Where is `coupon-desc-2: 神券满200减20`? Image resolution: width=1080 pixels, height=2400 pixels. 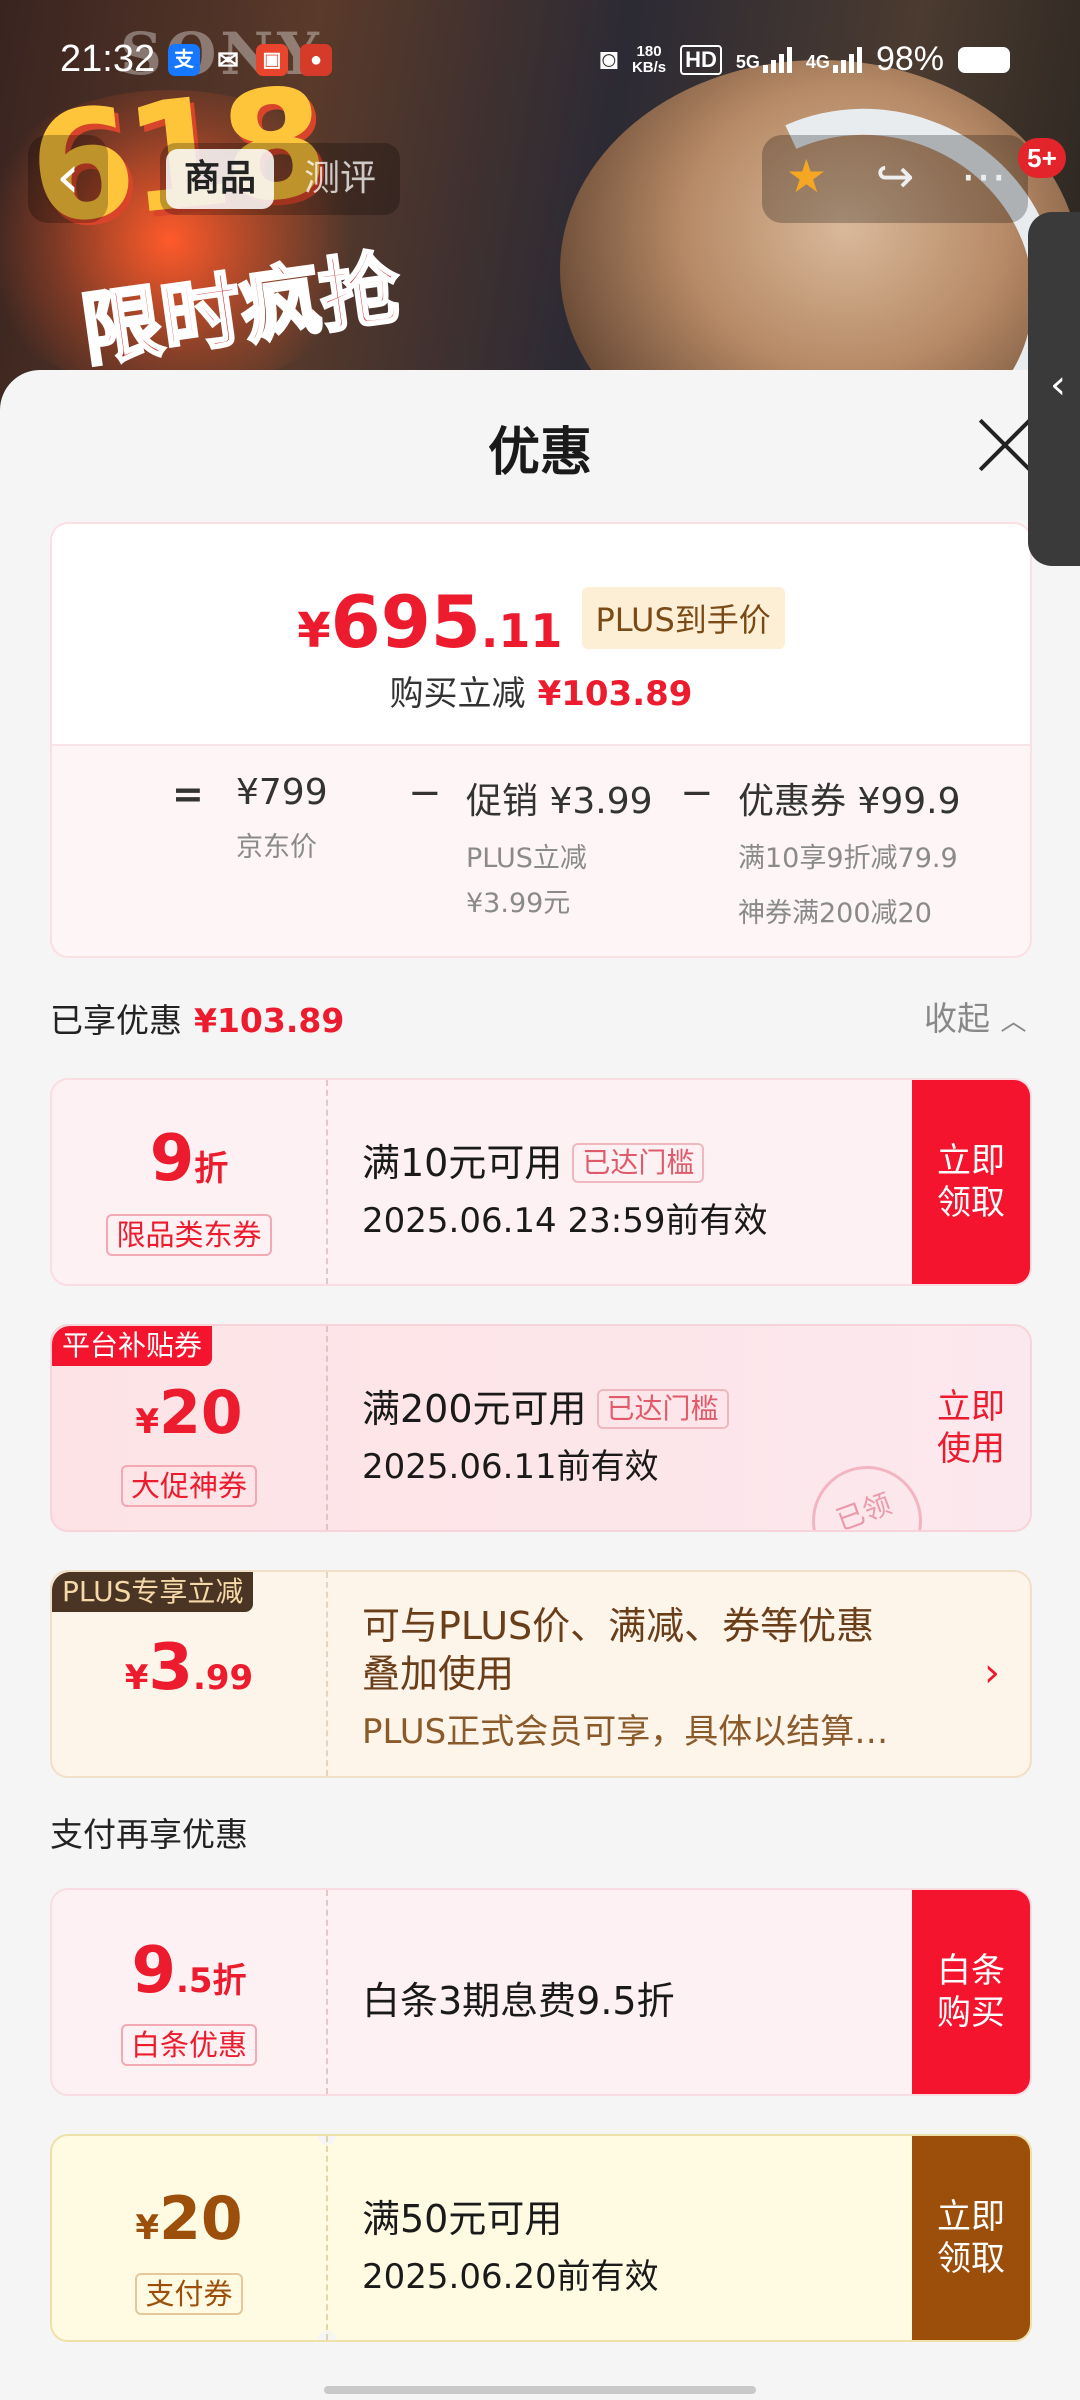
coupon-desc-2: 神券满200减20 is located at coordinates (835, 913).